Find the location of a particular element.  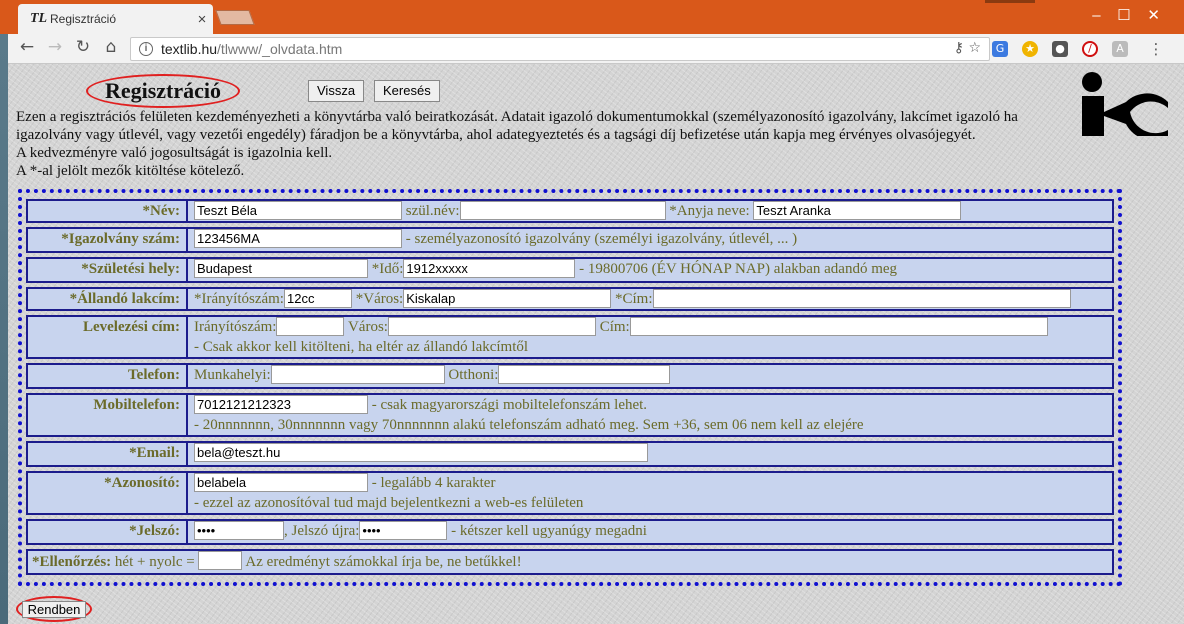

password-input is located at coordinates (239, 530).